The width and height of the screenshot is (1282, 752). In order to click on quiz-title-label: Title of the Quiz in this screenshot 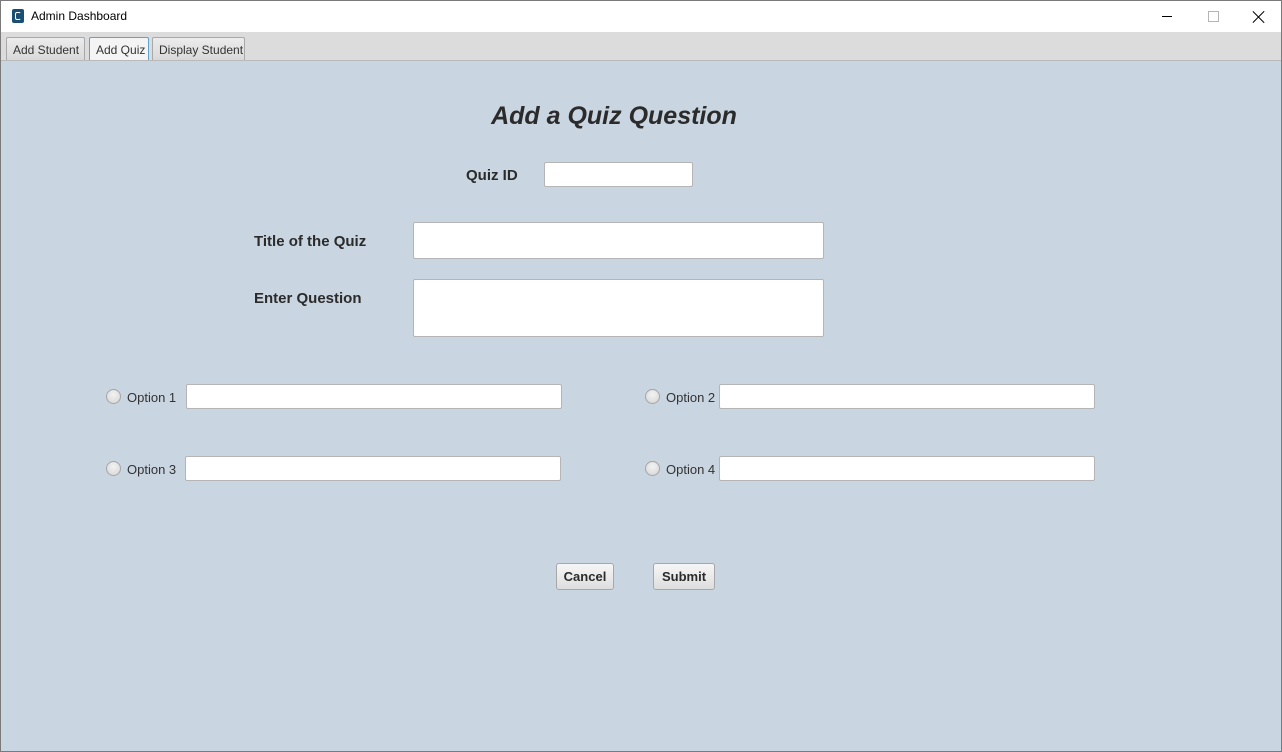, I will do `click(310, 241)`.